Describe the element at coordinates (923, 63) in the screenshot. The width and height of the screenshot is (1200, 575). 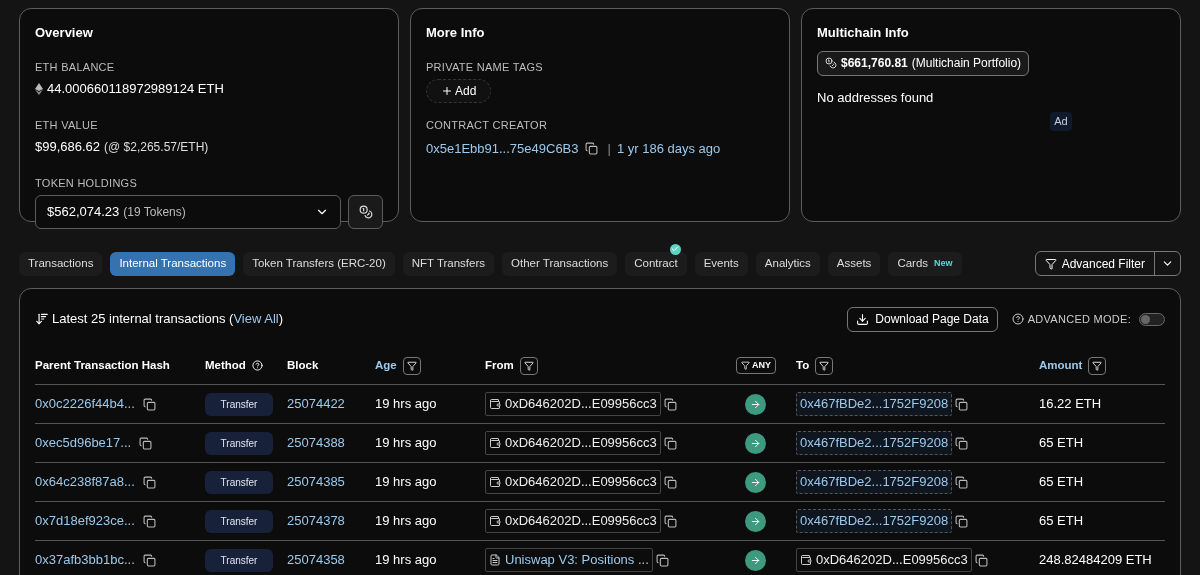
I see `portfolio-button: $661,760.81 (Multichain Portfolio)` at that location.